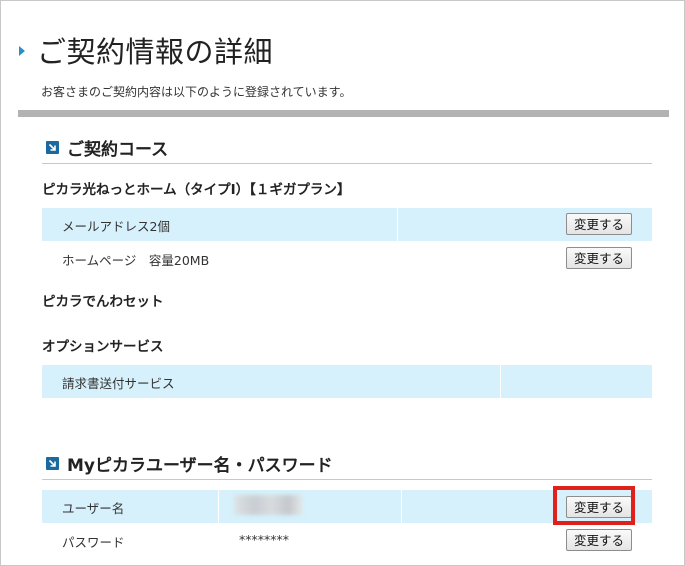 The height and width of the screenshot is (566, 685). What do you see at coordinates (196, 190) in the screenshot?
I see `plan-name: ピカラ光ねっとホーム（タイプⅠ）【１ギガプラン】` at bounding box center [196, 190].